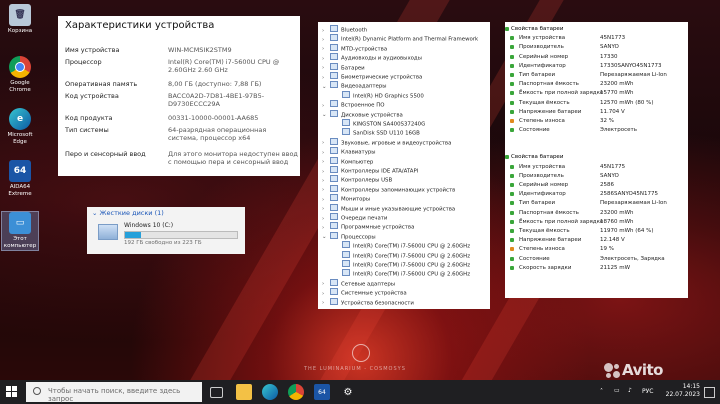 This screenshot has height=404, width=720. Describe the element at coordinates (353, 105) in the screenshot. I see `device-category: › Встроенное ПО` at that location.